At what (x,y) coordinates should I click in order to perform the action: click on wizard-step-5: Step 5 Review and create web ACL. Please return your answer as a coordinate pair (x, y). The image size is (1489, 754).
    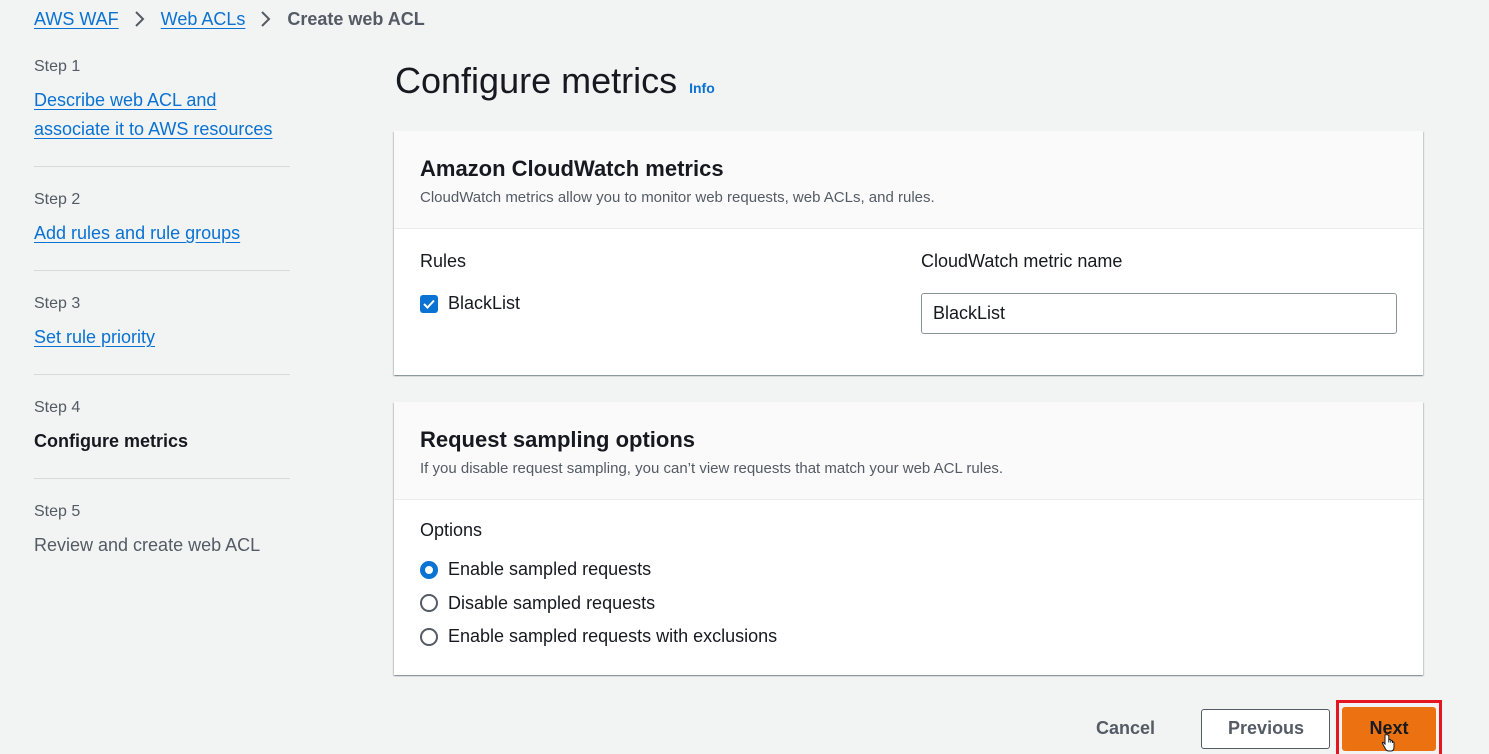
    Looking at the image, I should click on (162, 541).